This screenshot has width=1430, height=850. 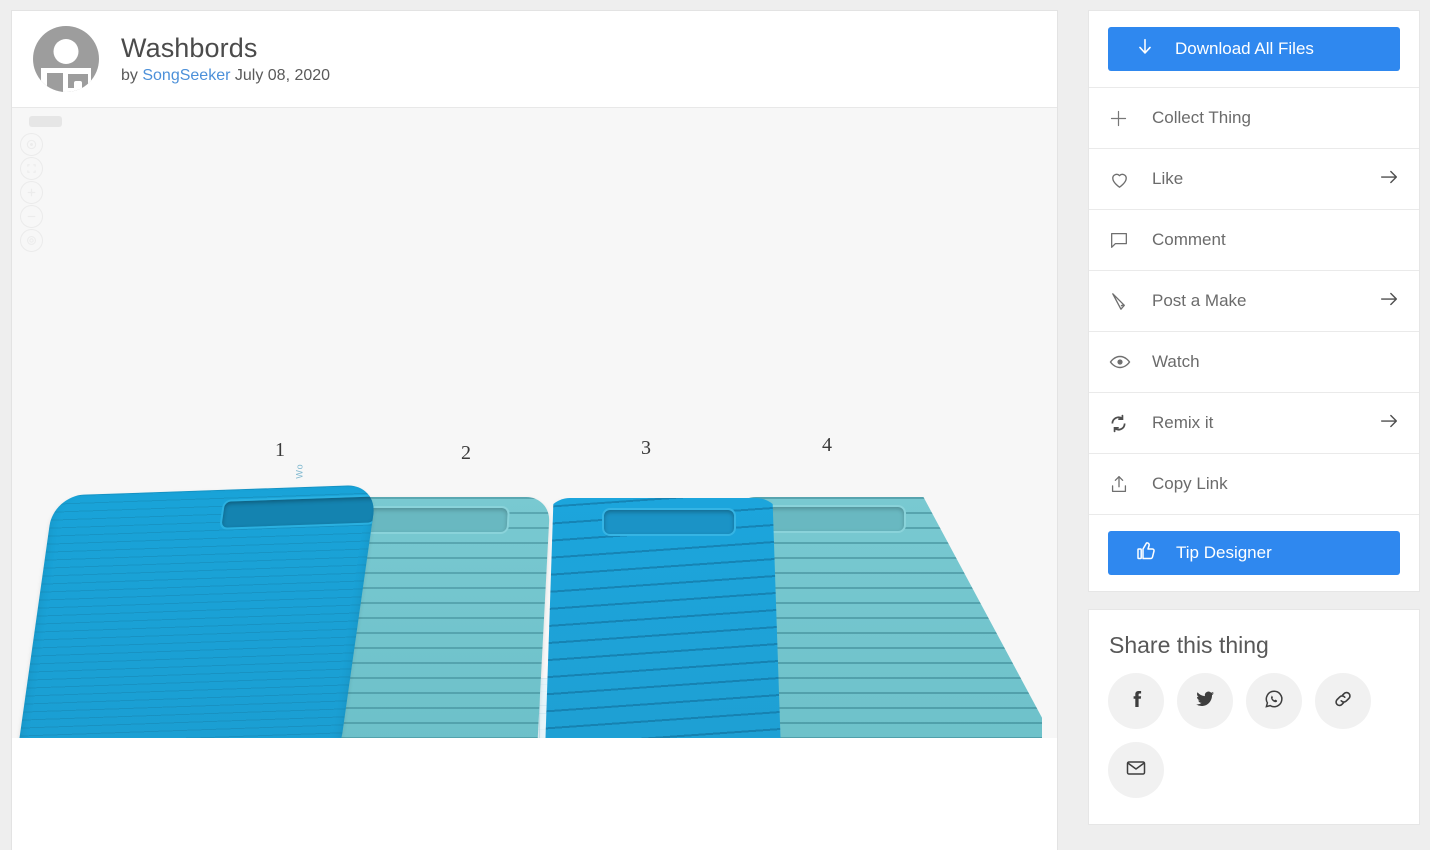 I want to click on share-link-button, so click(x=1343, y=701).